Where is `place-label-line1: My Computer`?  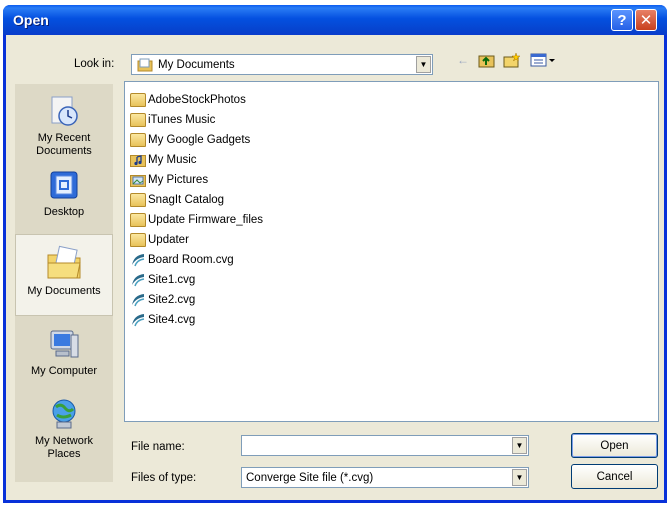
place-label-line1: My Computer is located at coordinates (64, 371).